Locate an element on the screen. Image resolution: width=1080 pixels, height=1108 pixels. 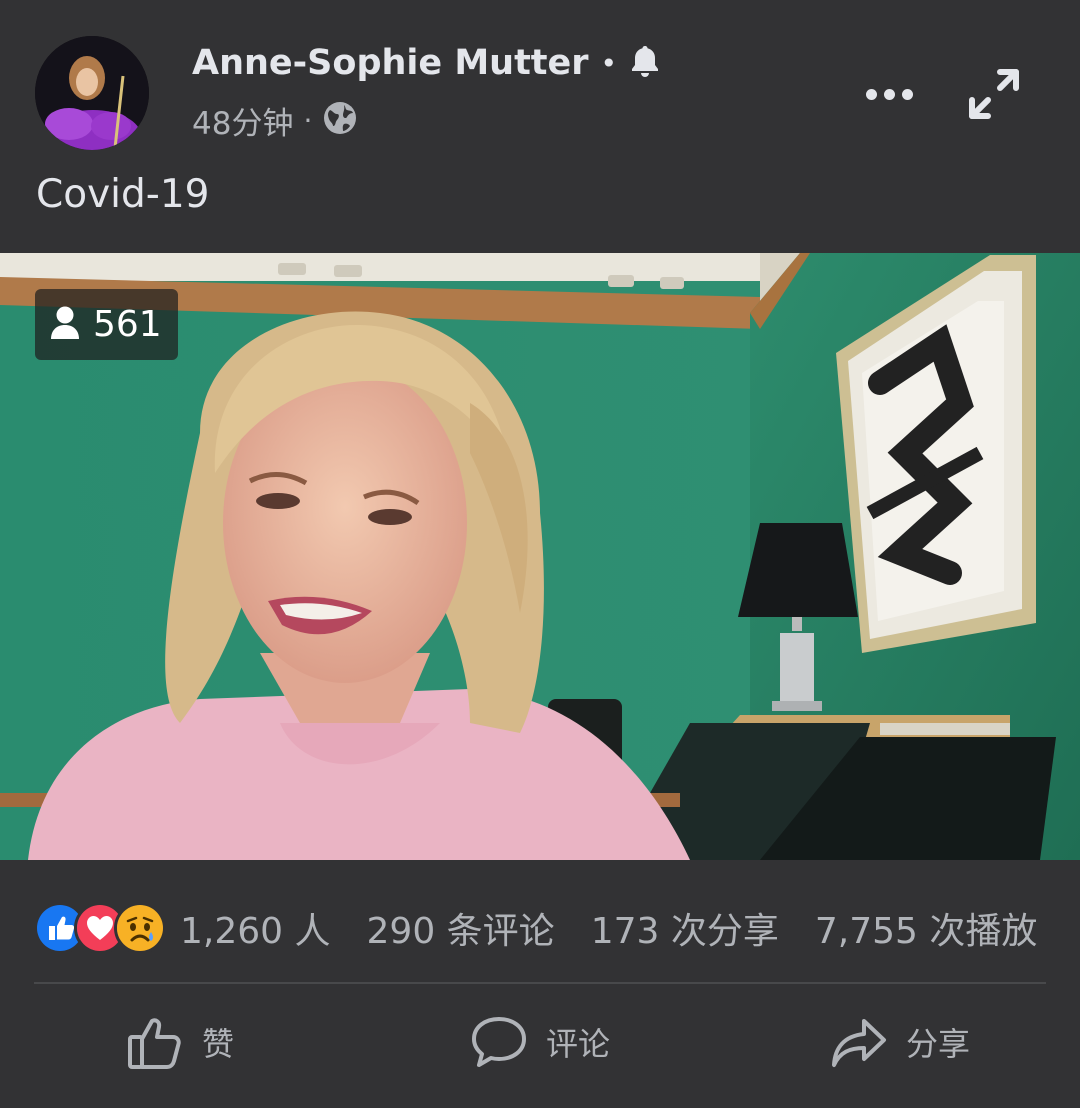
more-options-icon is located at coordinates (889, 94).